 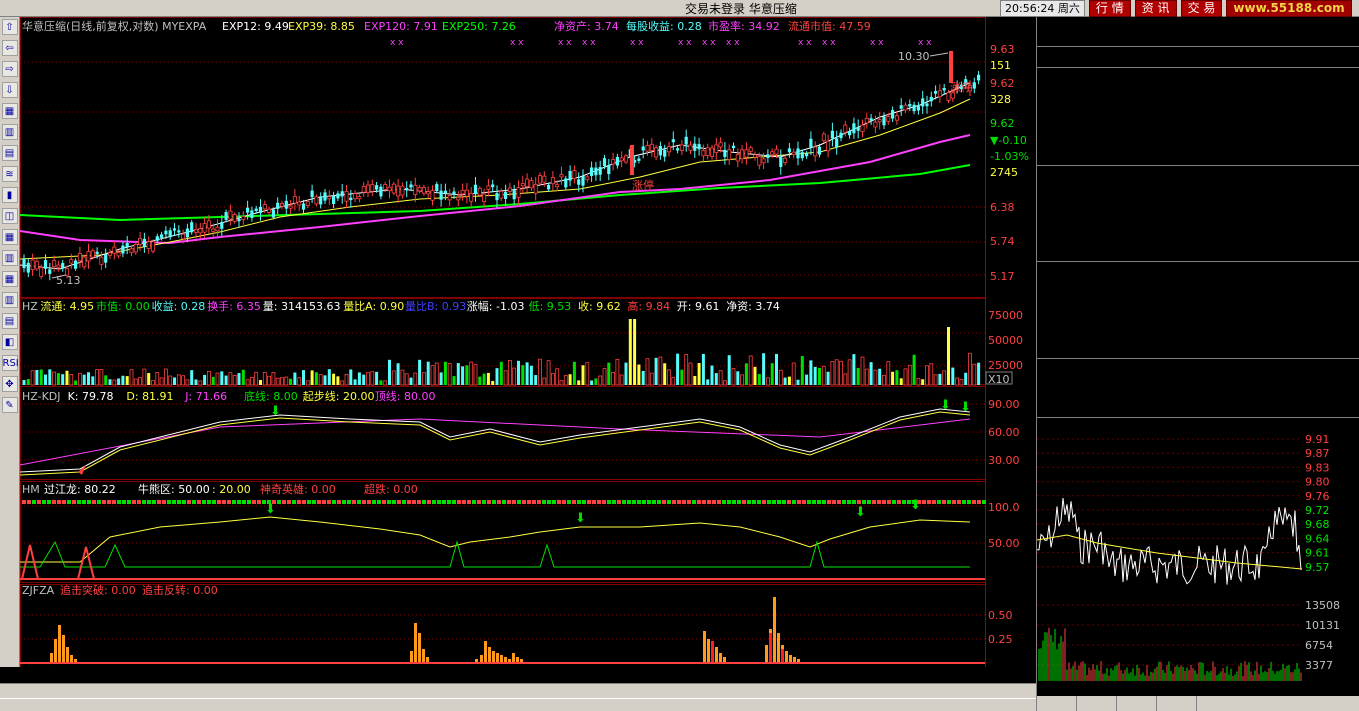 I want to click on function-links, so click(x=518, y=704).